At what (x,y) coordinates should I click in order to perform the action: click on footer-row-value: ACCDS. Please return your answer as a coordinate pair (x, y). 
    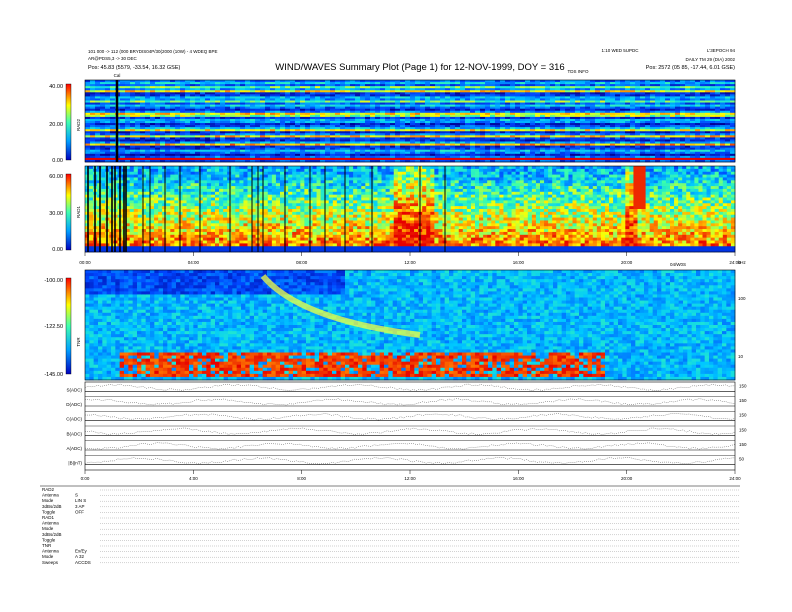
    Looking at the image, I should click on (83, 562).